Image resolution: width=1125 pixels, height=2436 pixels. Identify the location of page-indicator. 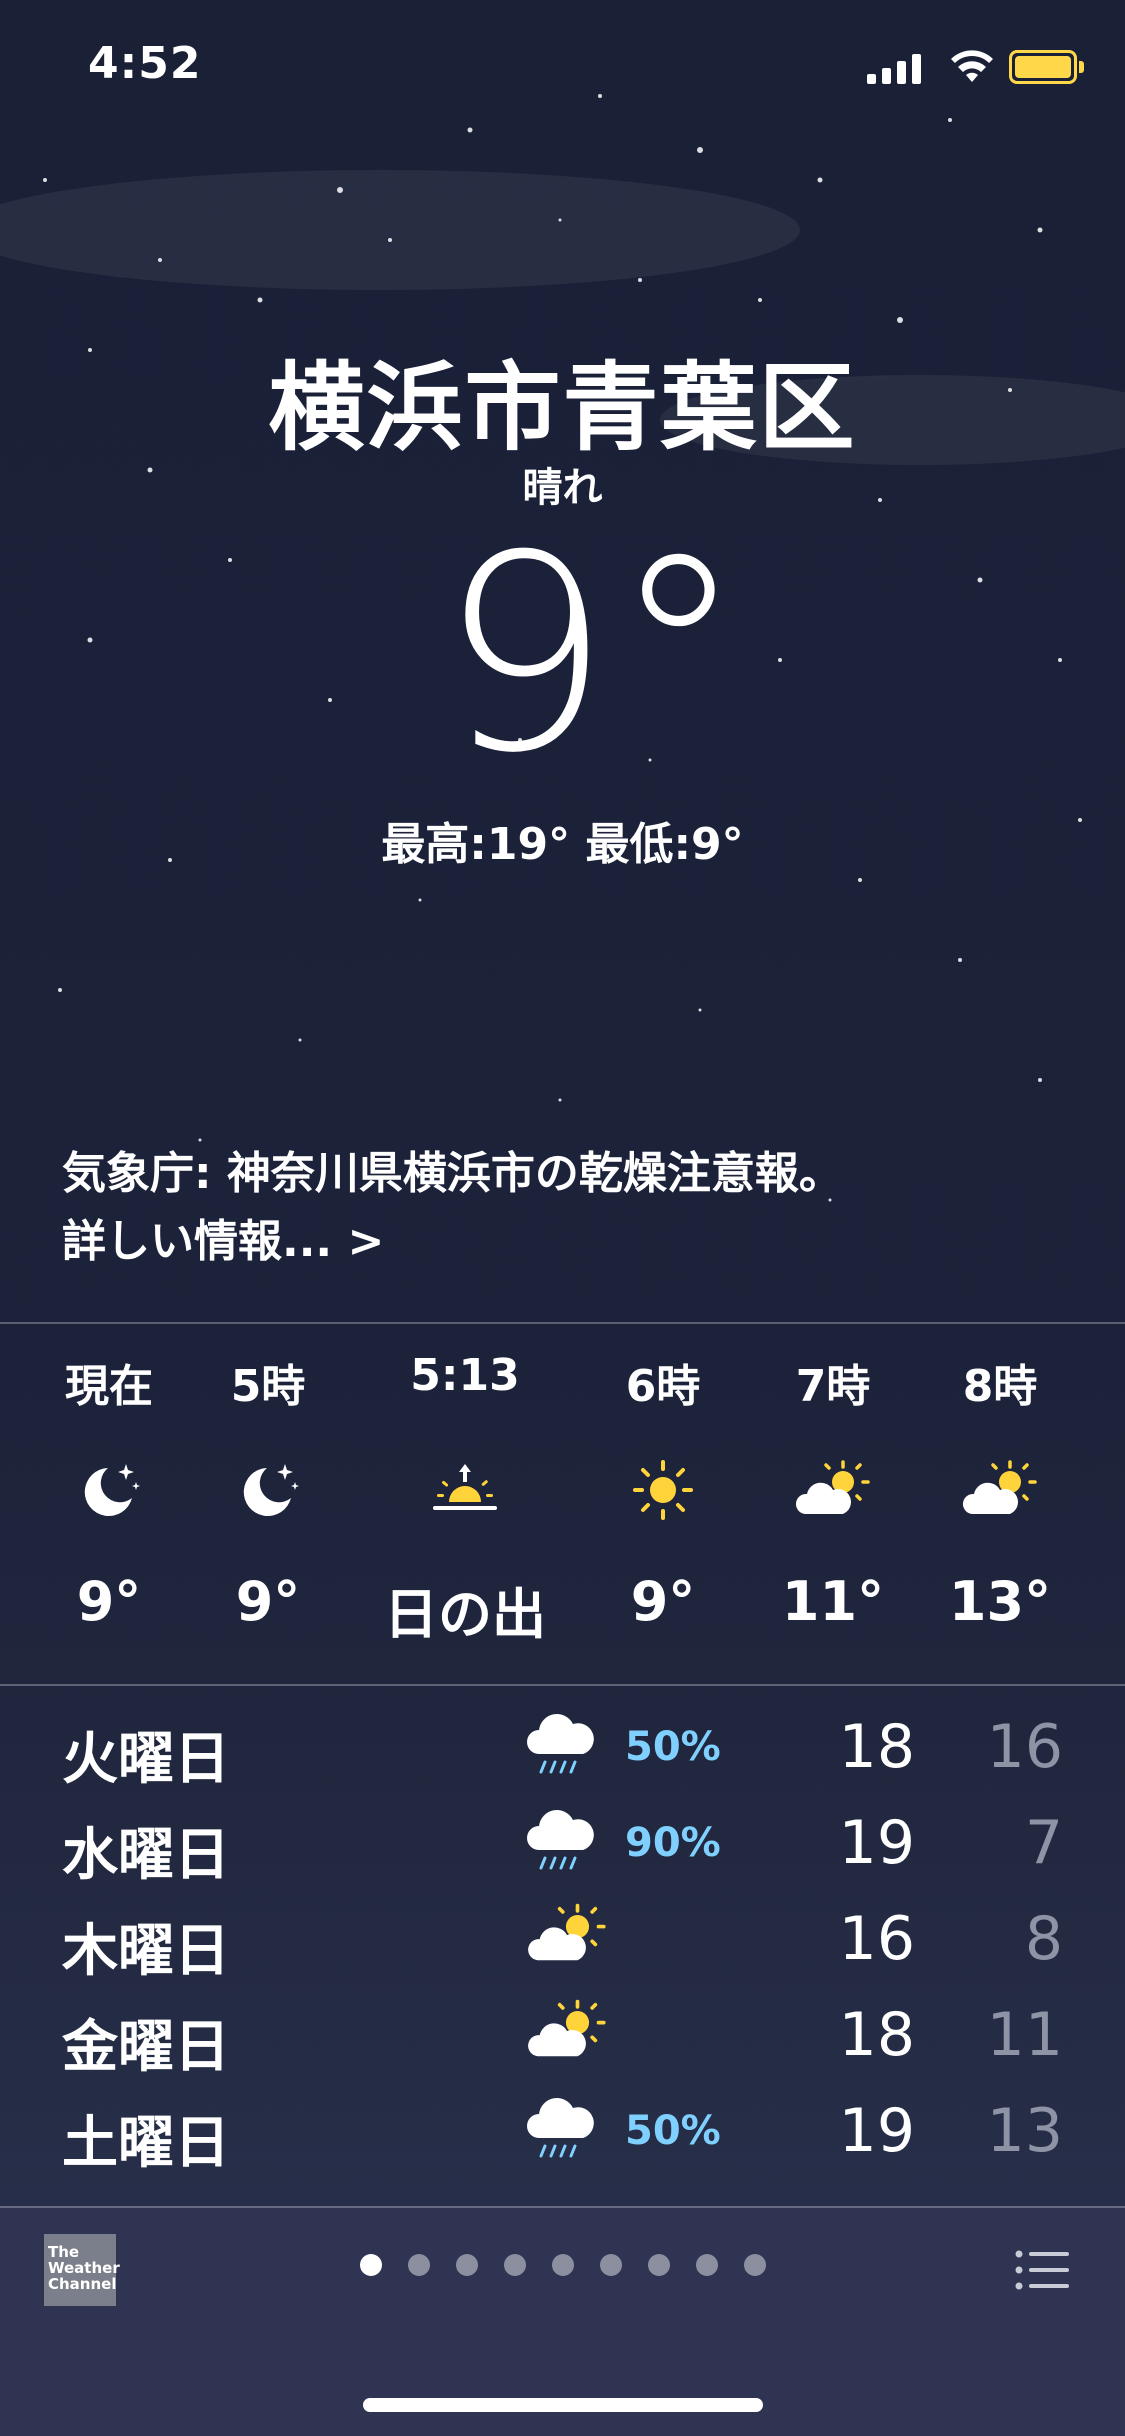
(562, 2267).